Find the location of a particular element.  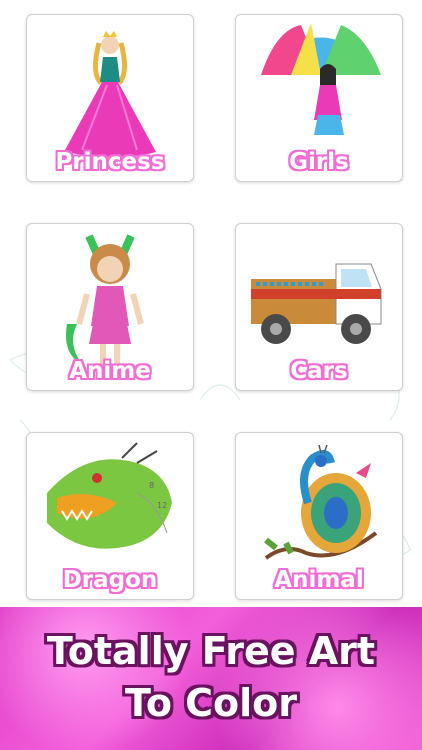

banner-headline: Totally Free Art is located at coordinates (211, 651).